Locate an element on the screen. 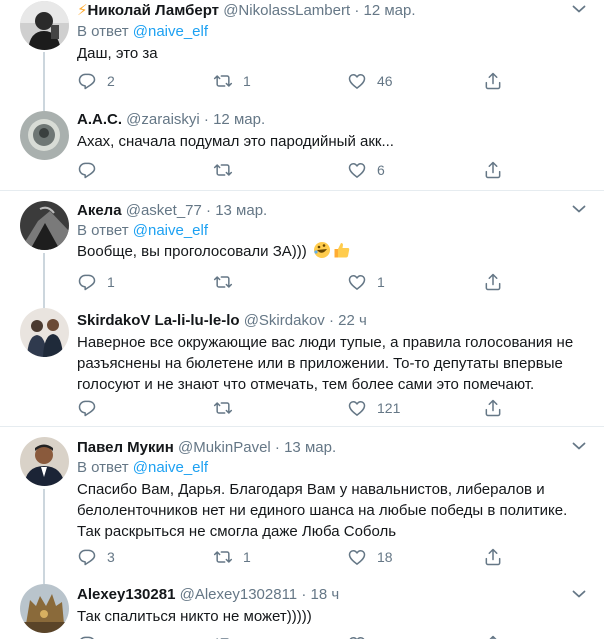  reply-button: 2 is located at coordinates (96, 81).